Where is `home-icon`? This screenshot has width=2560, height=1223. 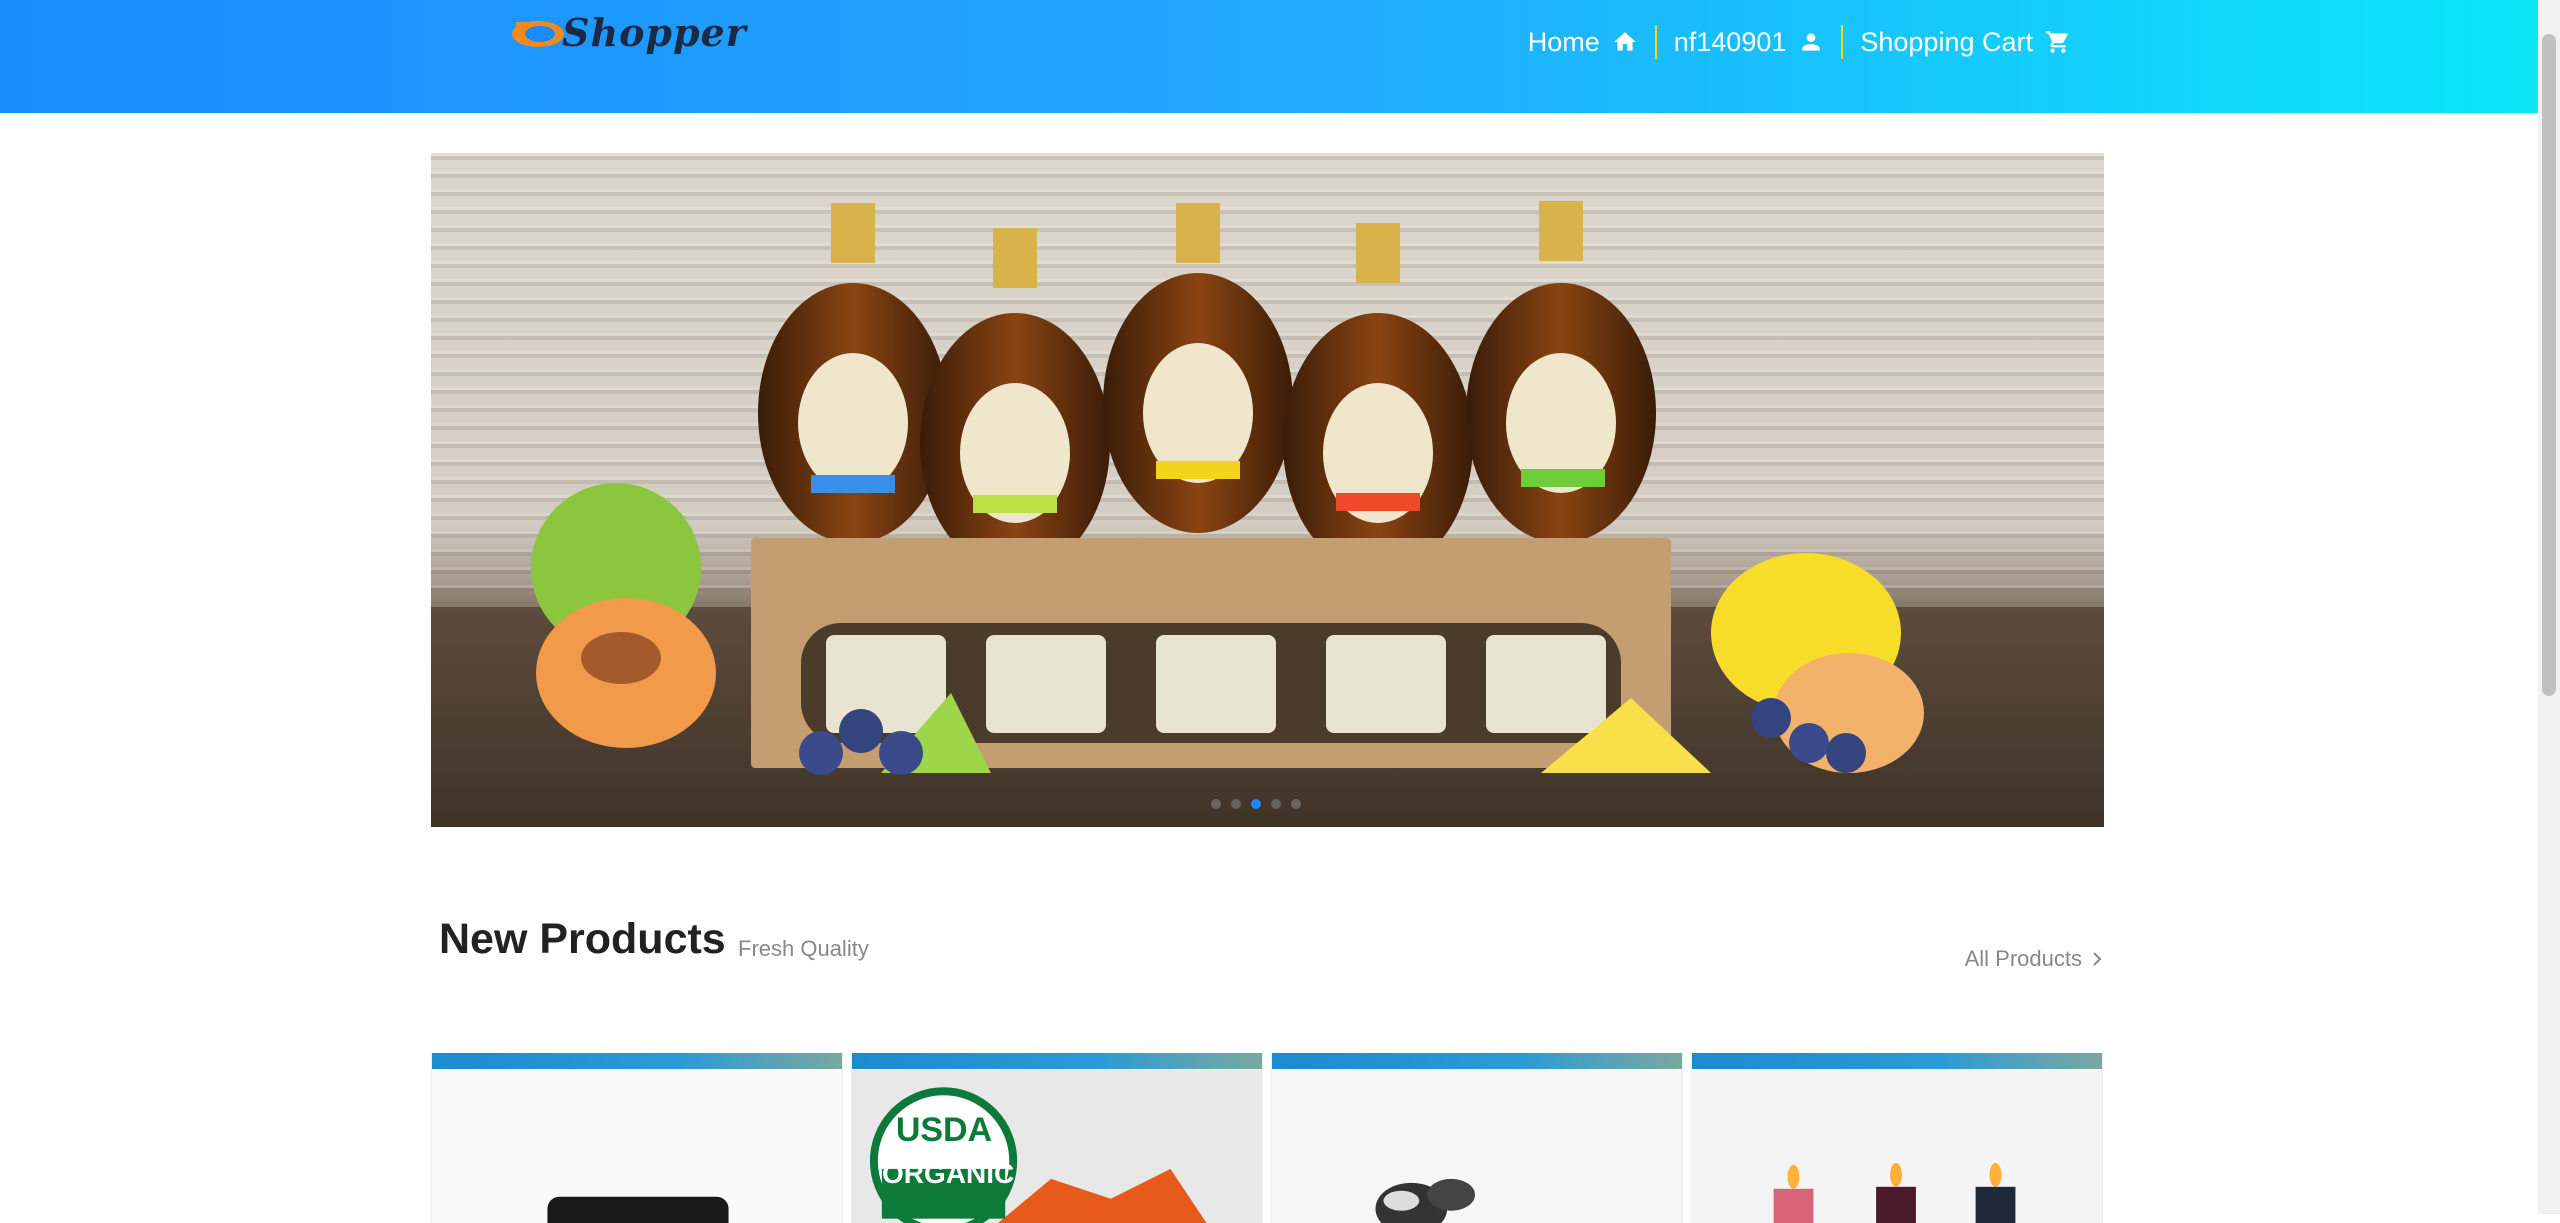
home-icon is located at coordinates (1624, 41).